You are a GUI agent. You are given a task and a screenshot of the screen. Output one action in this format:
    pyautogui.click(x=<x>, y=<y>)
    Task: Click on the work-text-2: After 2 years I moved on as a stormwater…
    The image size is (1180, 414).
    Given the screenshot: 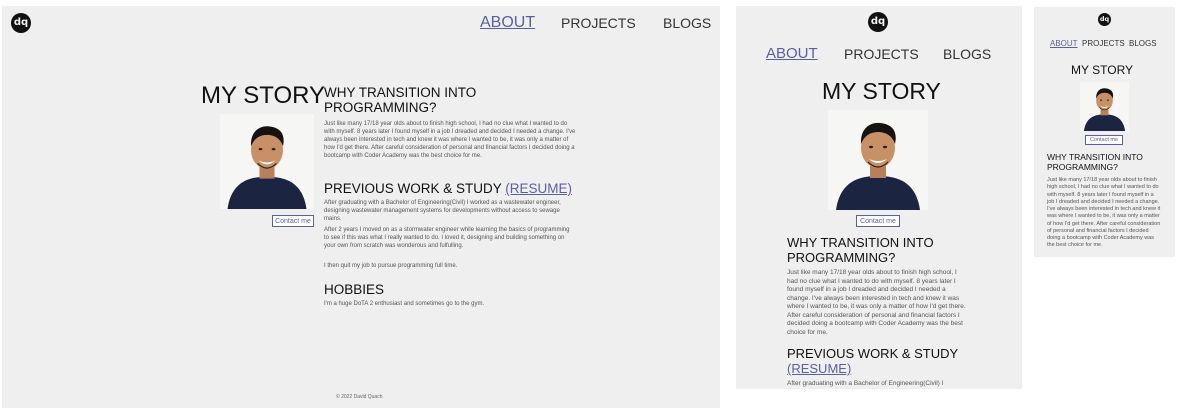 What is the action you would take?
    pyautogui.click(x=447, y=238)
    